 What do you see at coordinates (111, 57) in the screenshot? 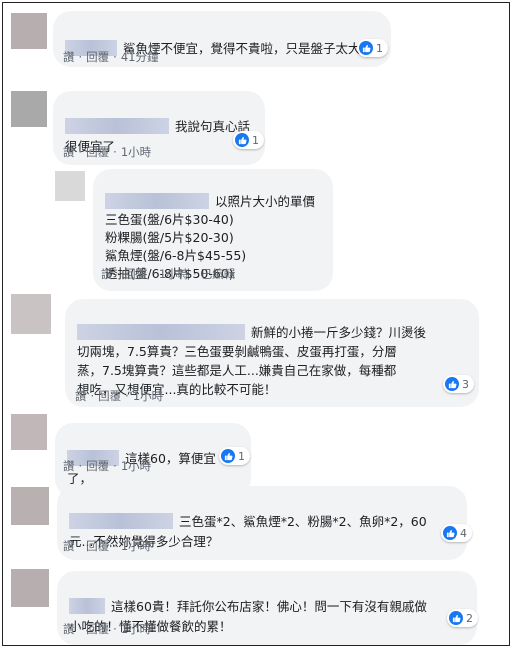
I see `comment-actions: 讚 · 回覆 · 41分鐘` at bounding box center [111, 57].